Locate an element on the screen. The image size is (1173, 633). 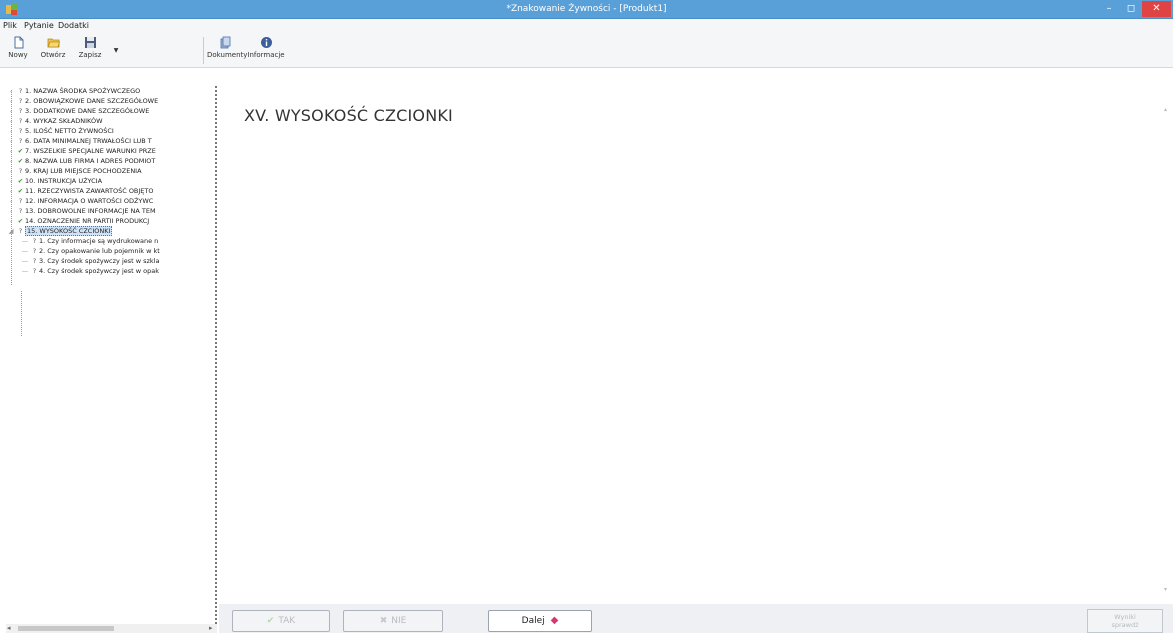
documents-icon is located at coordinates (225, 42).